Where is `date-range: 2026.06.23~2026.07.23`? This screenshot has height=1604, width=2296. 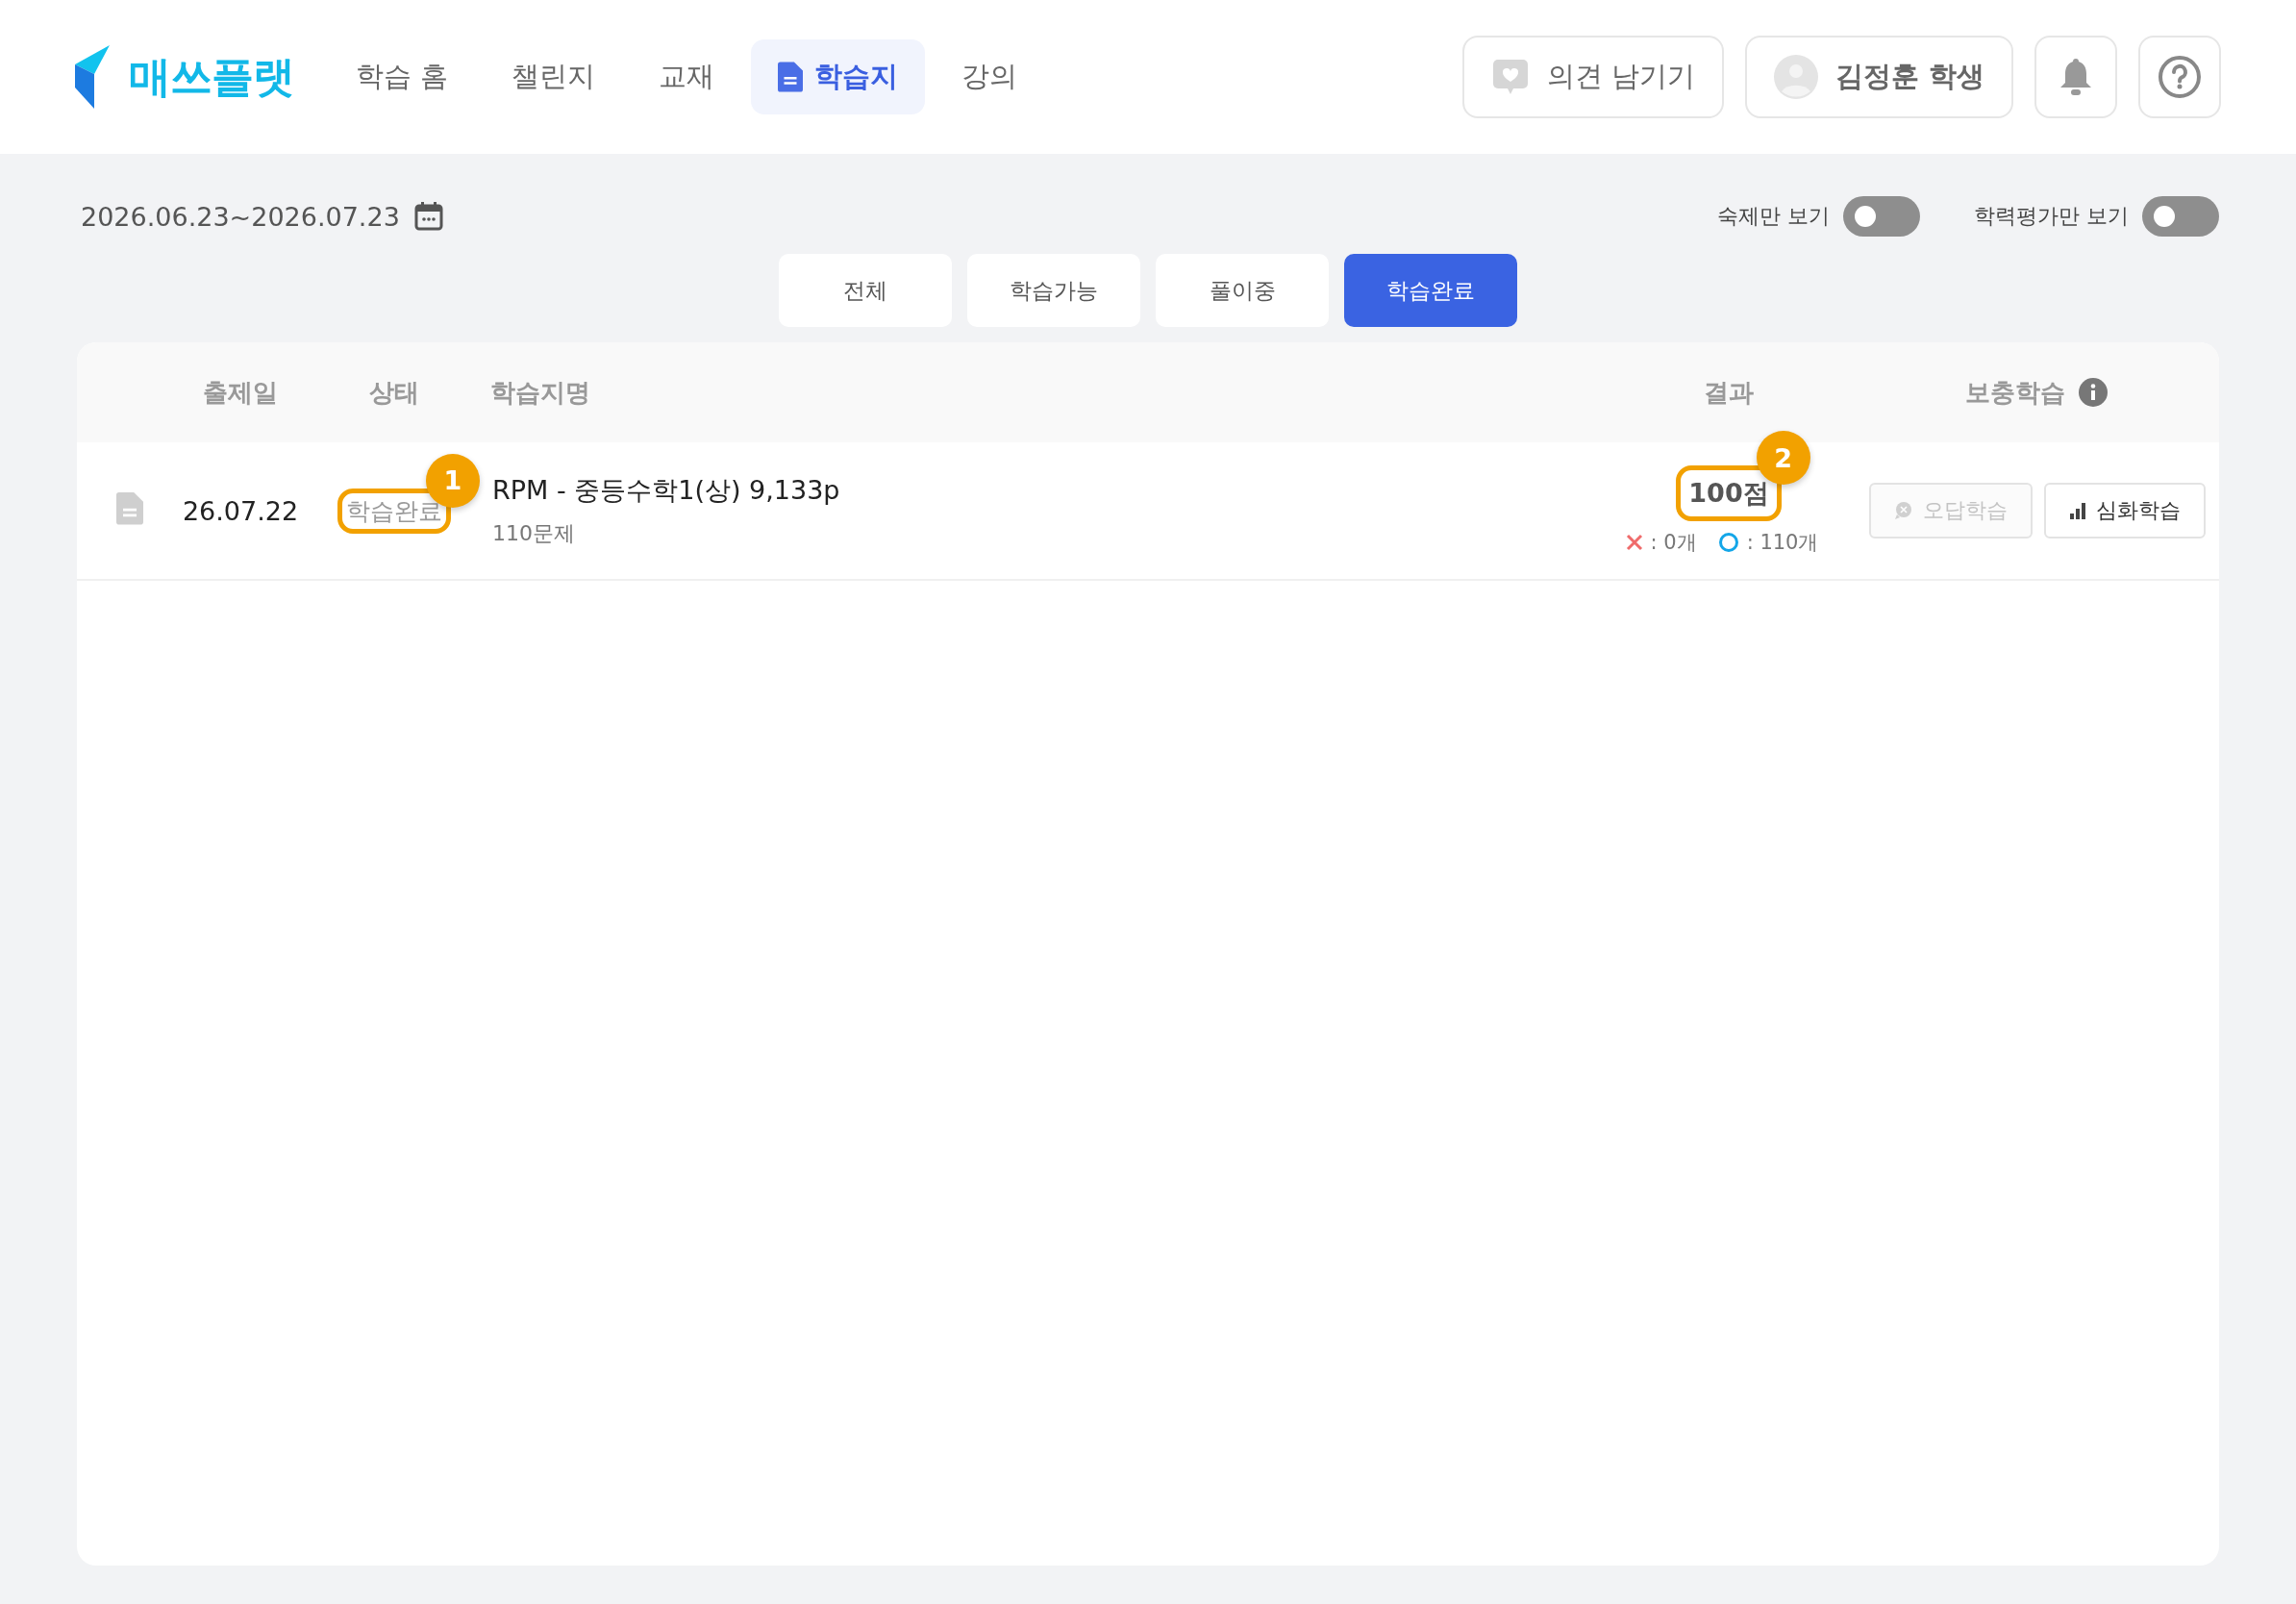 date-range: 2026.06.23~2026.07.23 is located at coordinates (240, 216).